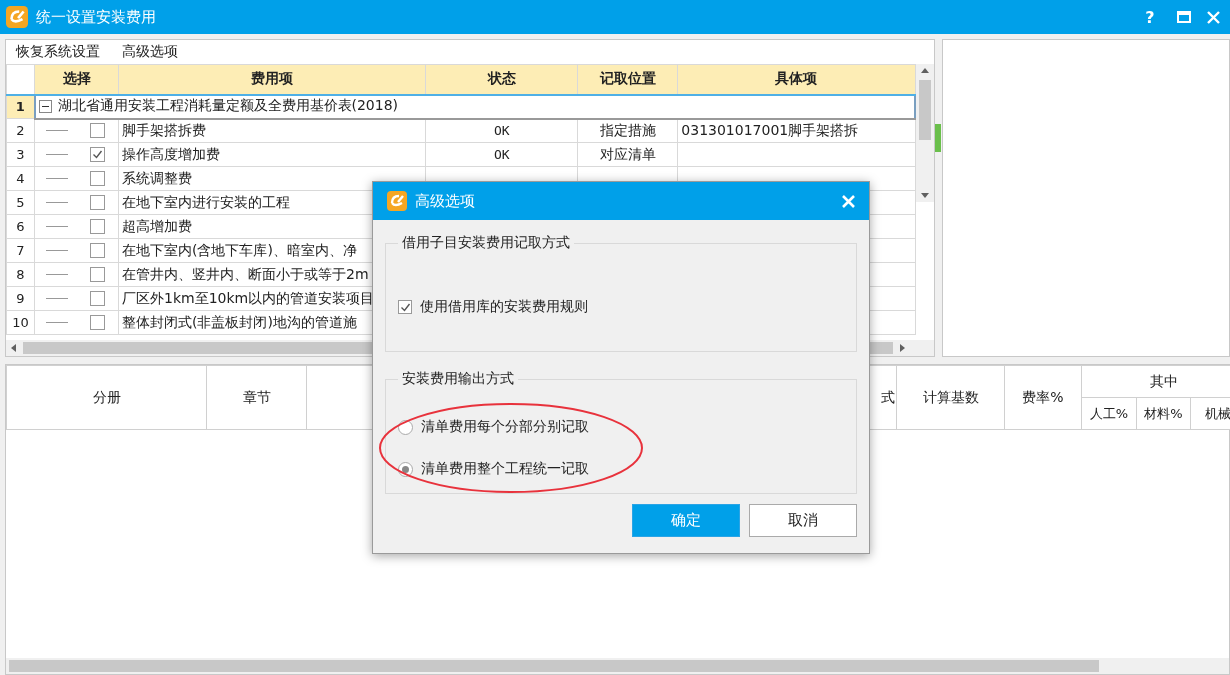 This screenshot has width=1230, height=675. I want to click on column-header: 章节, so click(256, 397).